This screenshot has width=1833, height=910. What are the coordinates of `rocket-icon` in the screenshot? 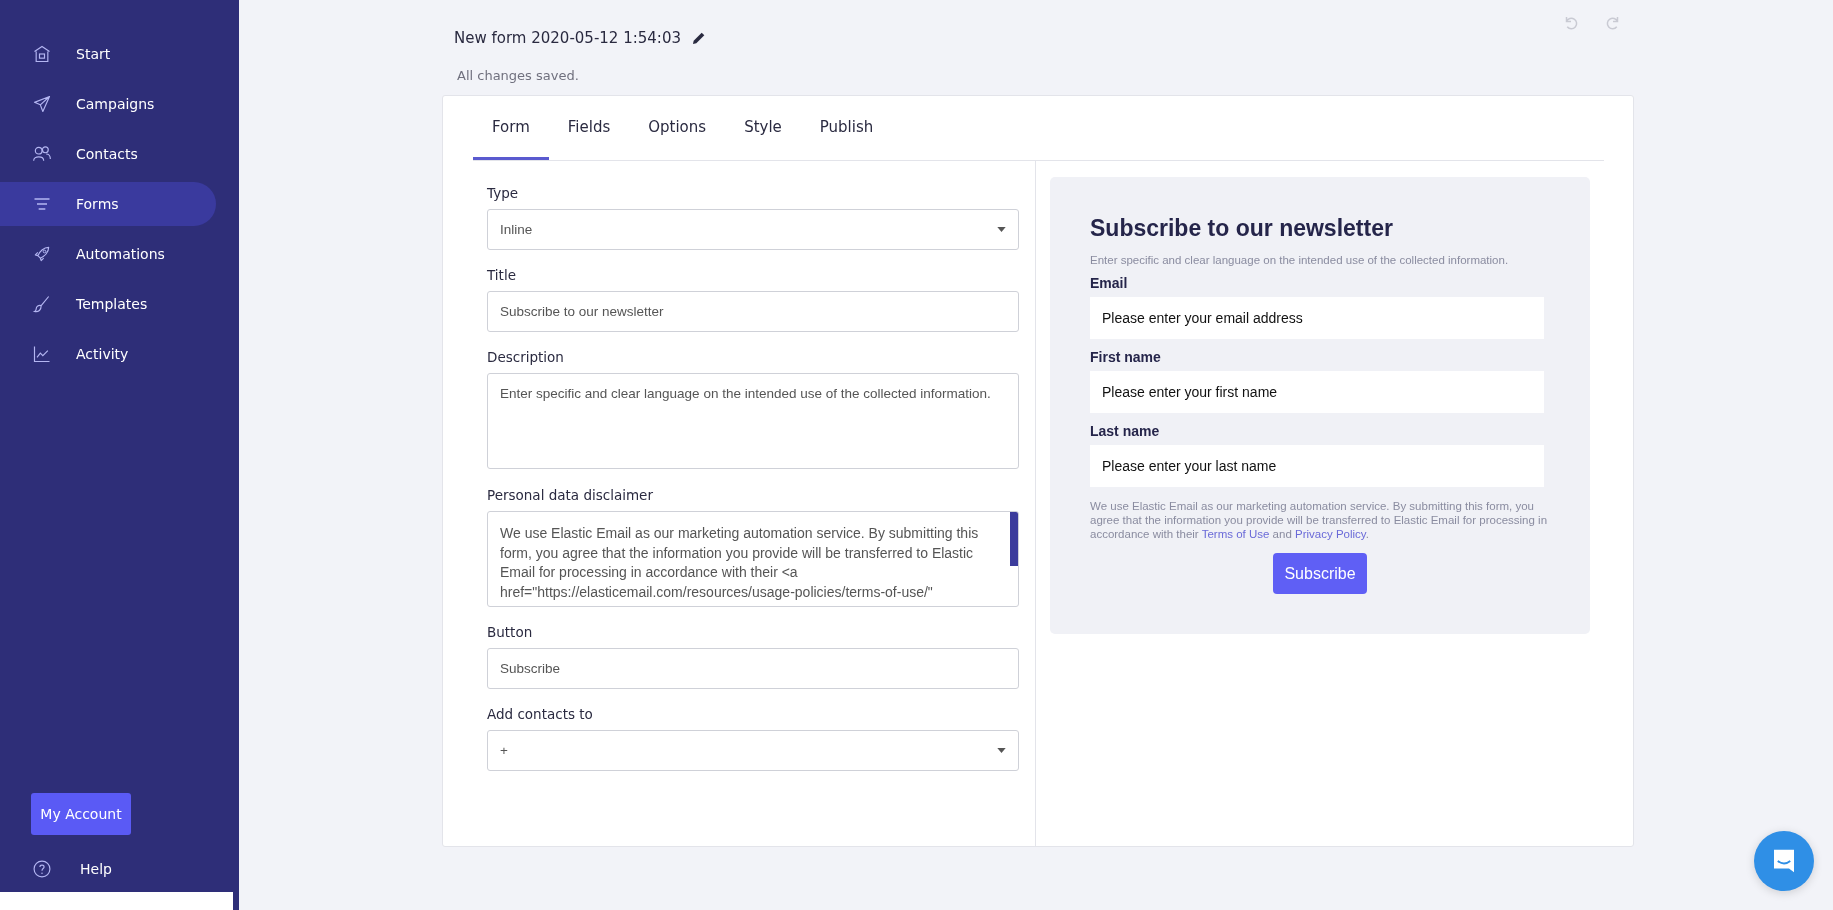 It's located at (42, 254).